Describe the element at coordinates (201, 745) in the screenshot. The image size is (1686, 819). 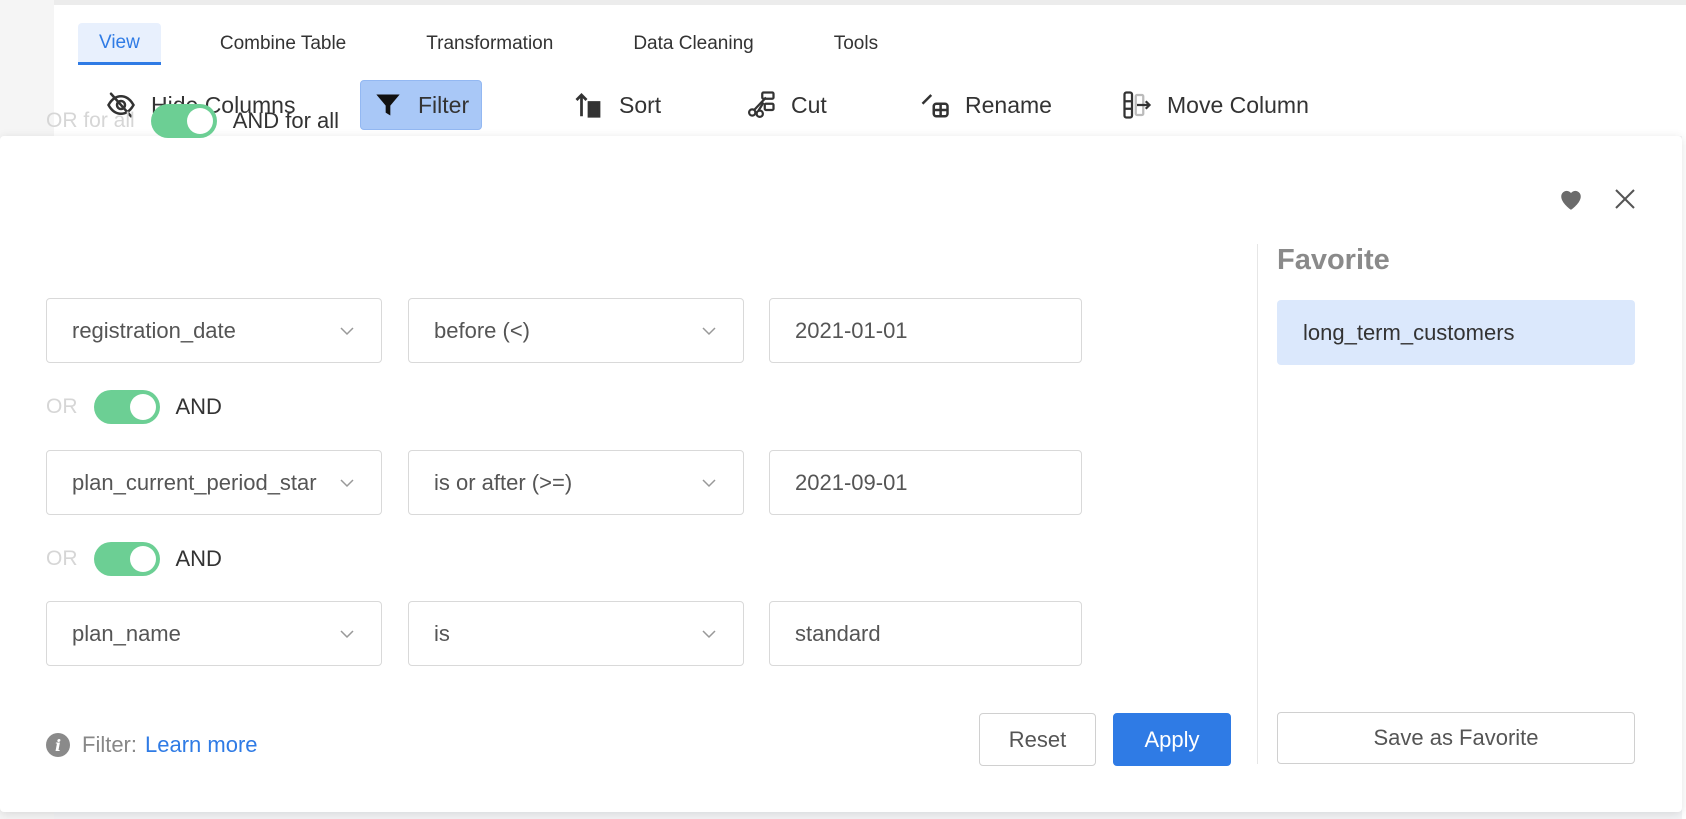
I see `learn-more-link: Learn more` at that location.